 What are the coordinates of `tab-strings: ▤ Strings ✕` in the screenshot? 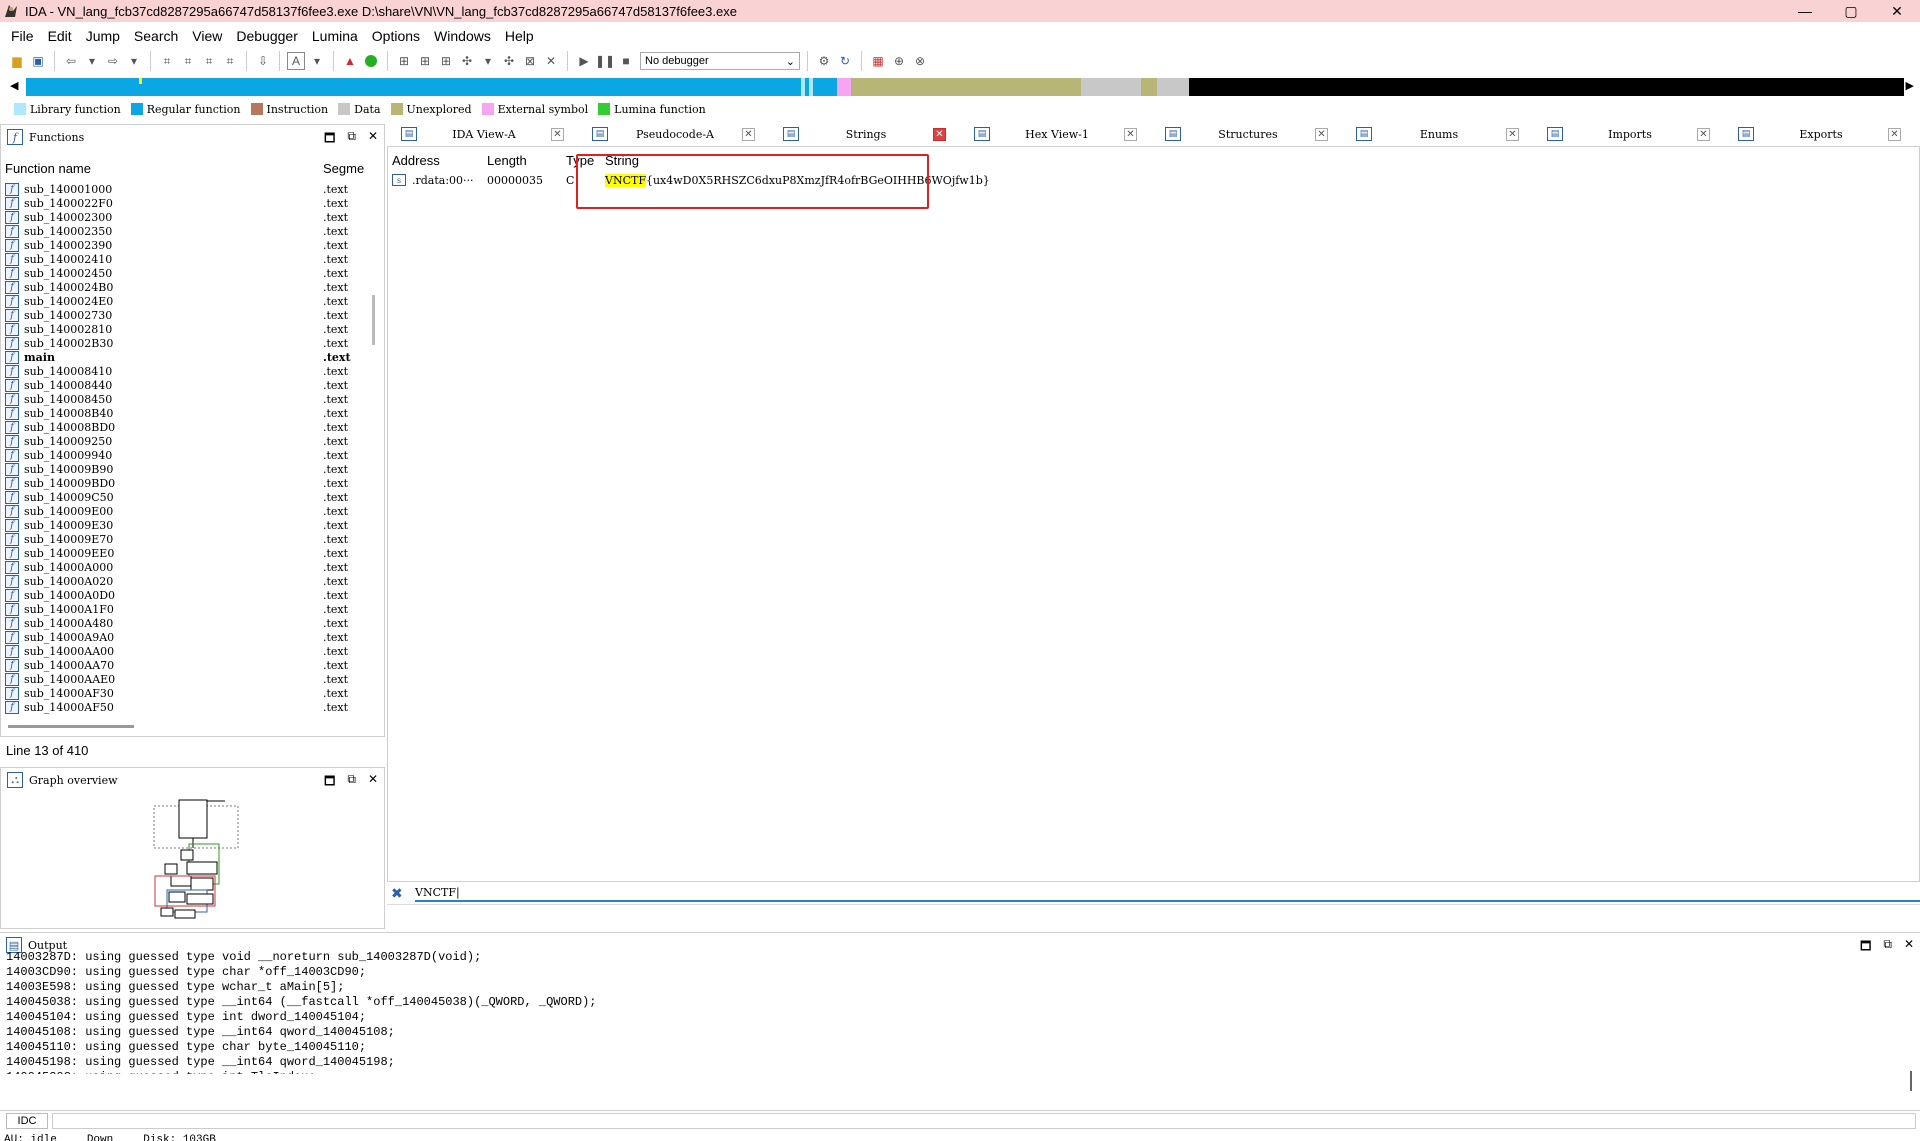 It's located at (866, 134).